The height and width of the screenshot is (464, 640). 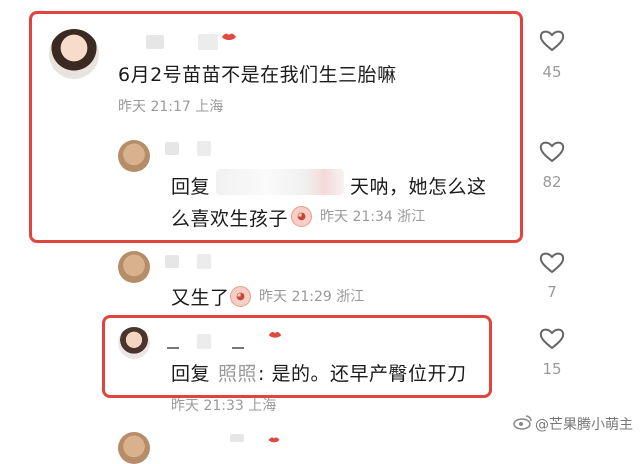 What do you see at coordinates (312, 297) in the screenshot?
I see `comment-meta: 昨天 21:29 浙江` at bounding box center [312, 297].